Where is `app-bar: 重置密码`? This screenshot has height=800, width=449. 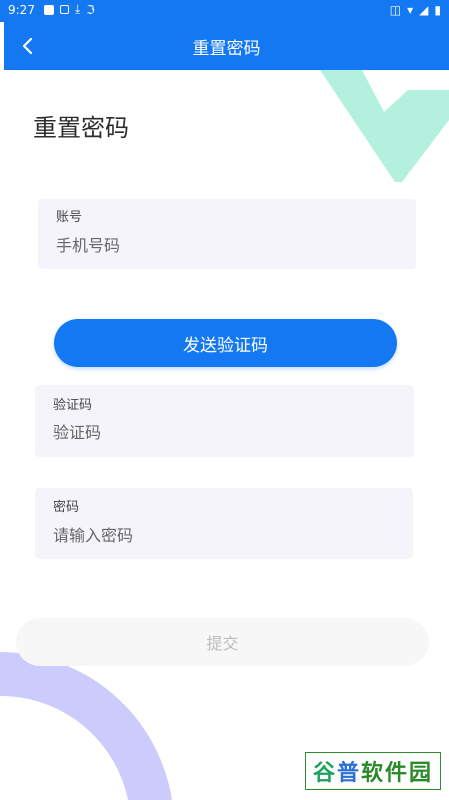 app-bar: 重置密码 is located at coordinates (226, 46).